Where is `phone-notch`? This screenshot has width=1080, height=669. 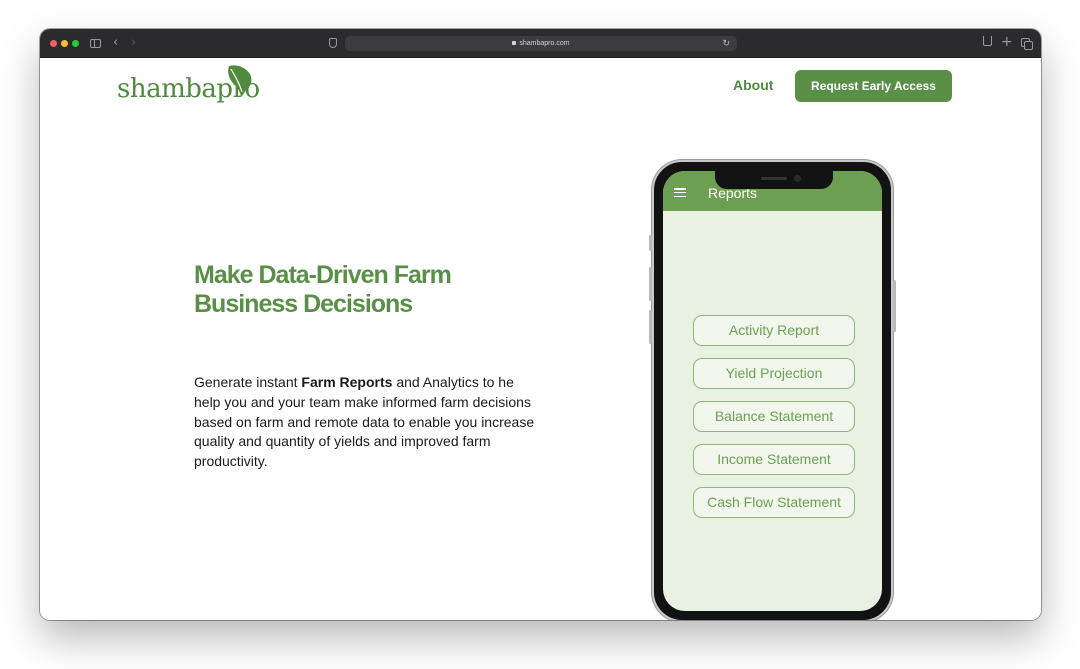
phone-notch is located at coordinates (774, 180).